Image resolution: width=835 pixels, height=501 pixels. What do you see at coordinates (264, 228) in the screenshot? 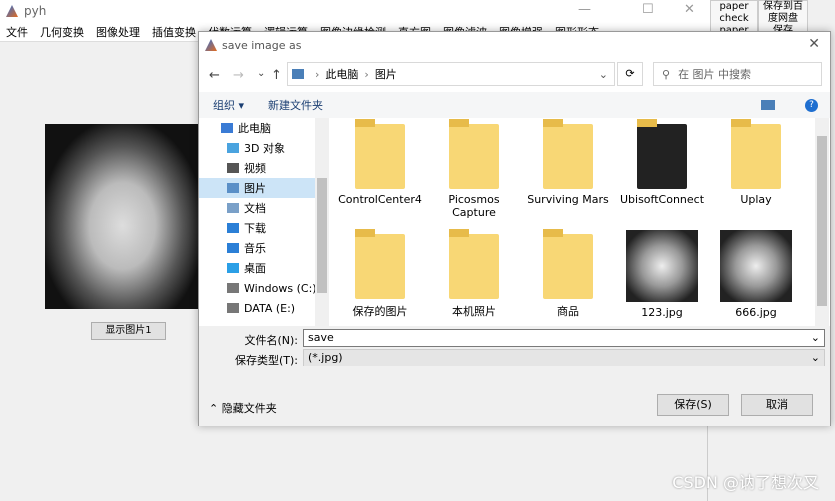
I see `sidebar-item: 下载` at bounding box center [264, 228].